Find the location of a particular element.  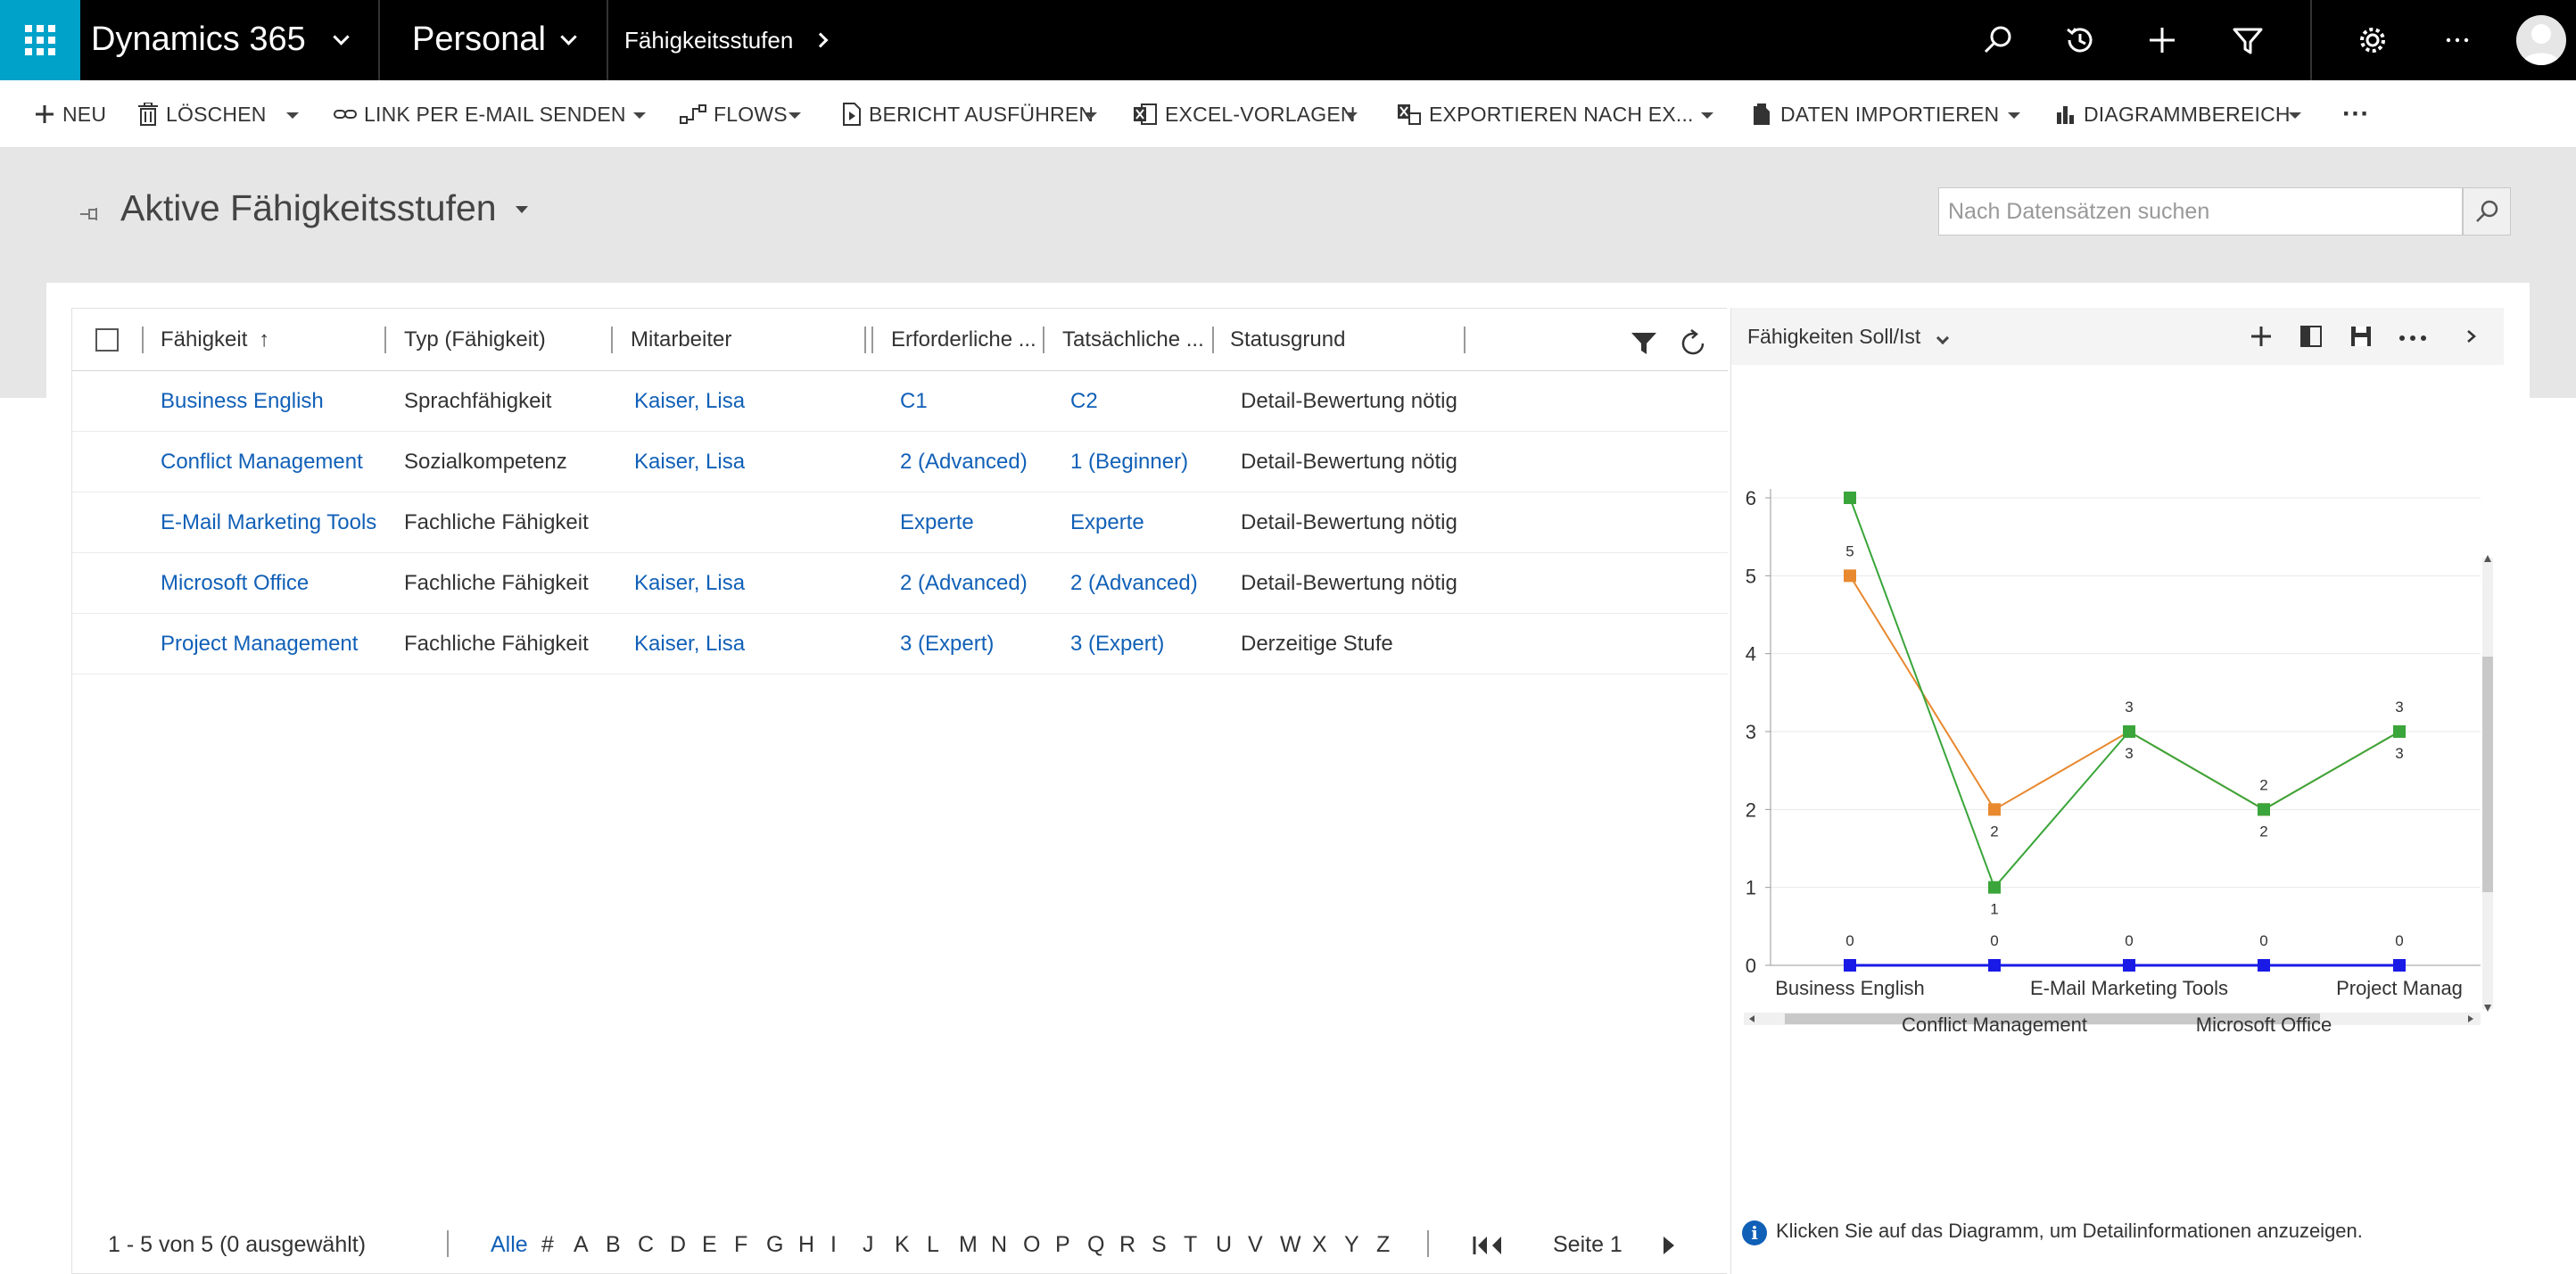

alpha-filter-letter: I is located at coordinates (834, 1244).